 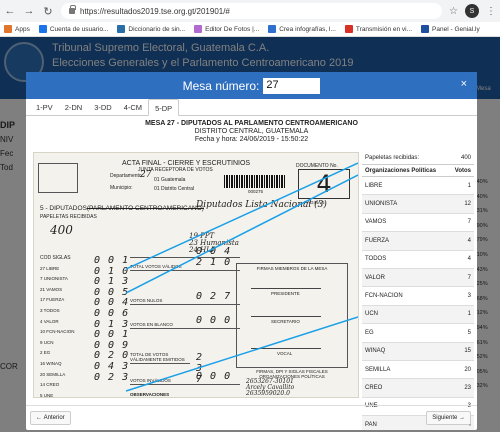 What do you see at coordinates (418, 171) in the screenshot?
I see `results-header: Organizaciones Políticas Votos` at bounding box center [418, 171].